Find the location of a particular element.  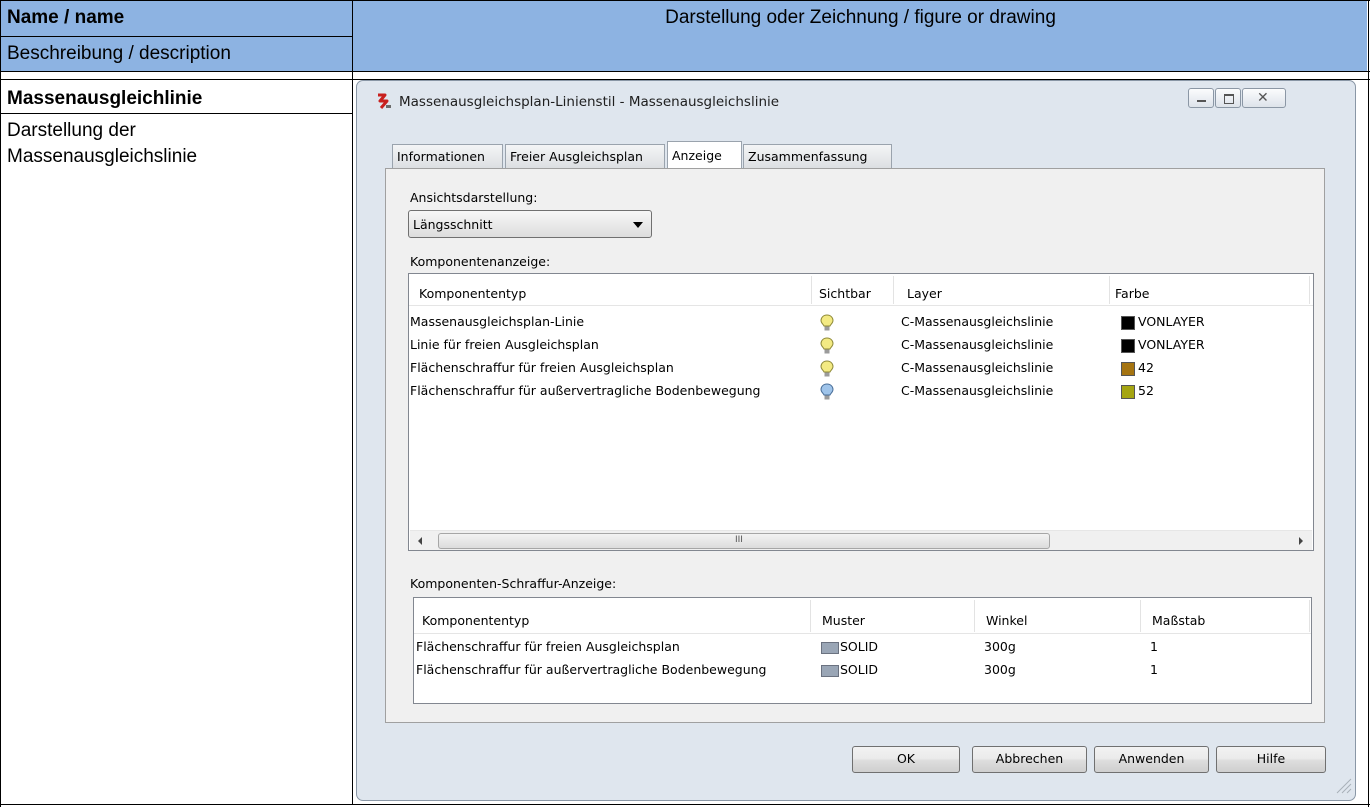

view-select: Längsschnitt is located at coordinates (530, 224).